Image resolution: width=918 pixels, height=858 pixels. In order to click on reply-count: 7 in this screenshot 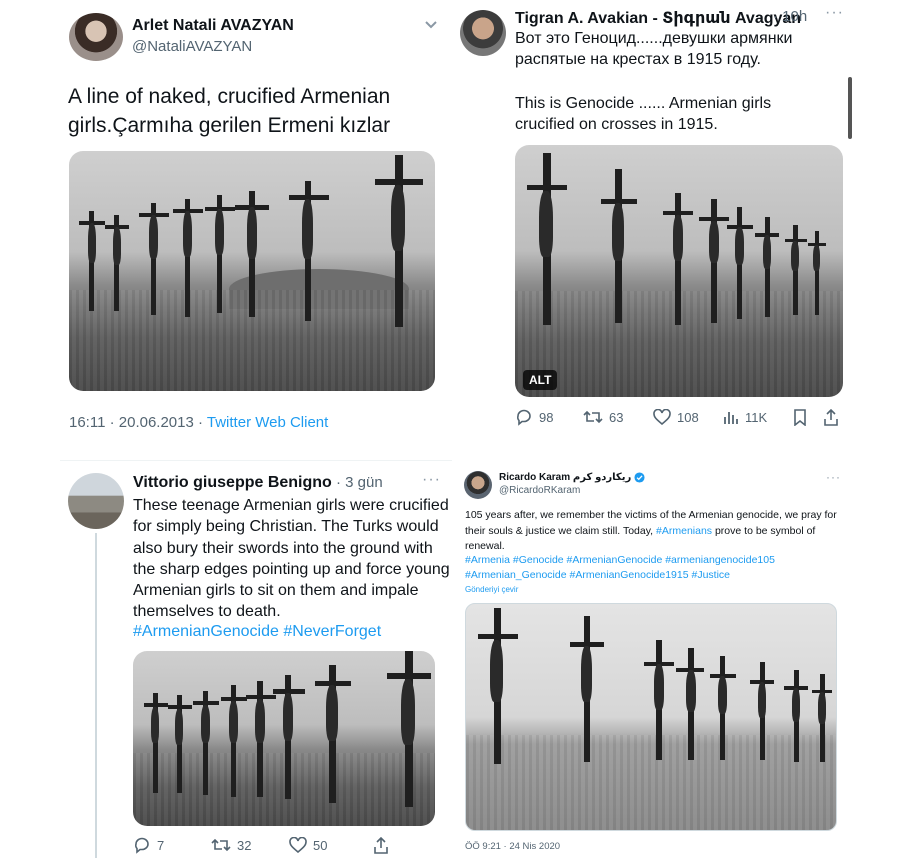, I will do `click(161, 845)`.